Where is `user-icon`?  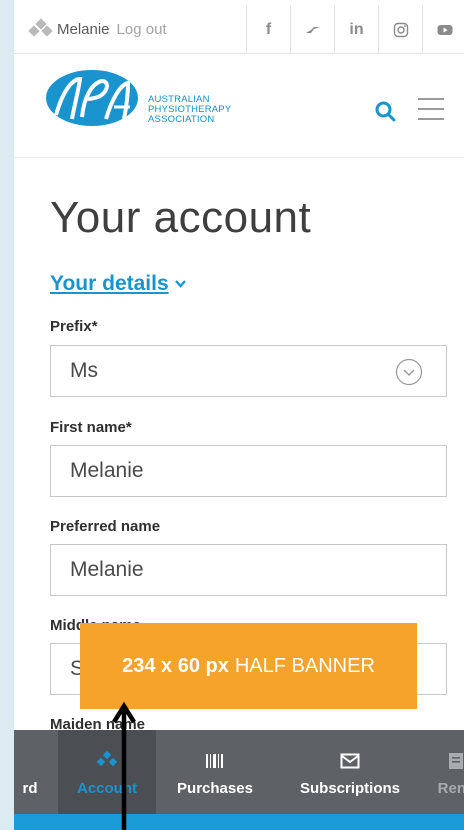
user-icon is located at coordinates (40, 28).